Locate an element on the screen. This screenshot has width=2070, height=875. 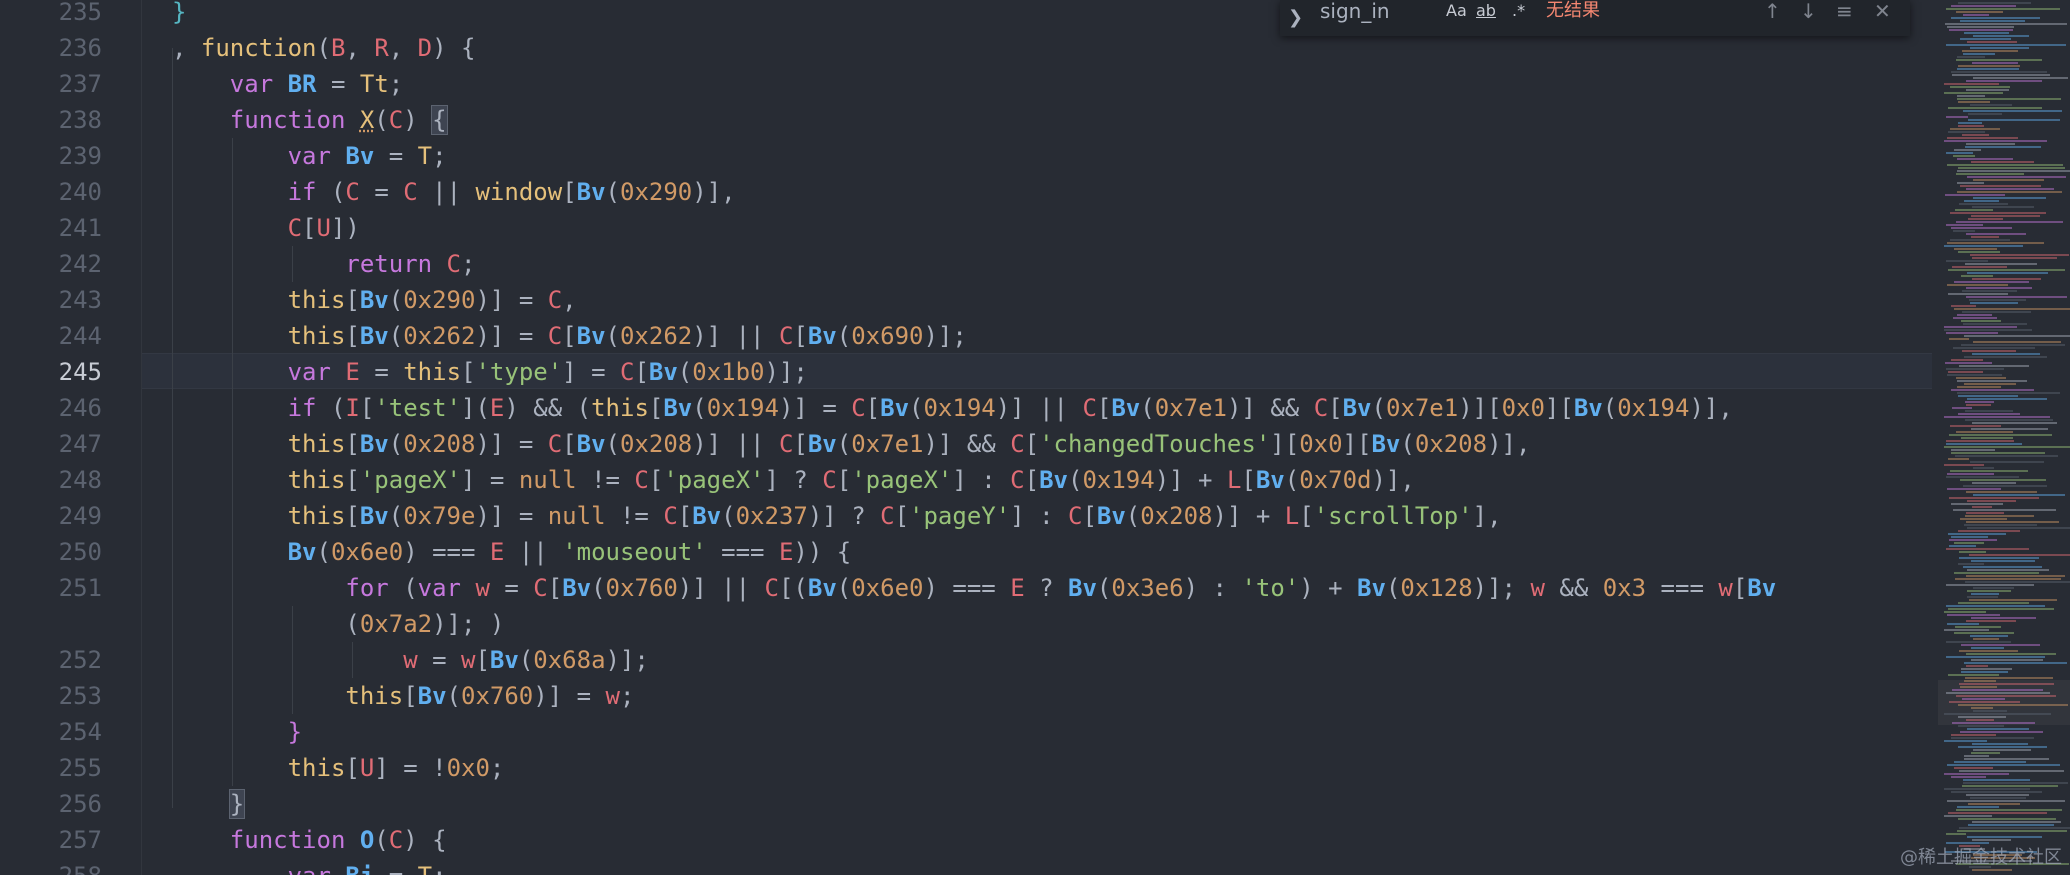
arrow-up-icon: ↑ is located at coordinates (1772, 11).